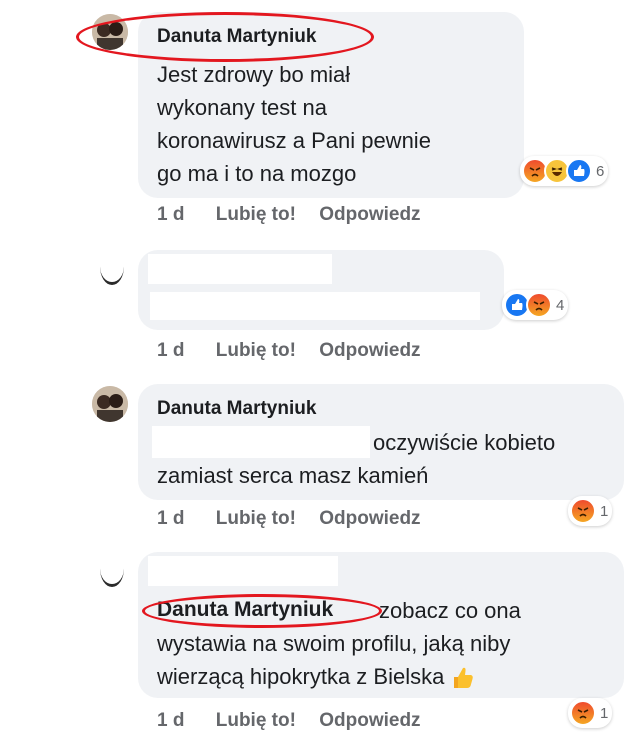 The width and height of the screenshot is (640, 740). I want to click on comment-line-wrap: wierzącą hipokrytka z Bielska, so click(339, 678).